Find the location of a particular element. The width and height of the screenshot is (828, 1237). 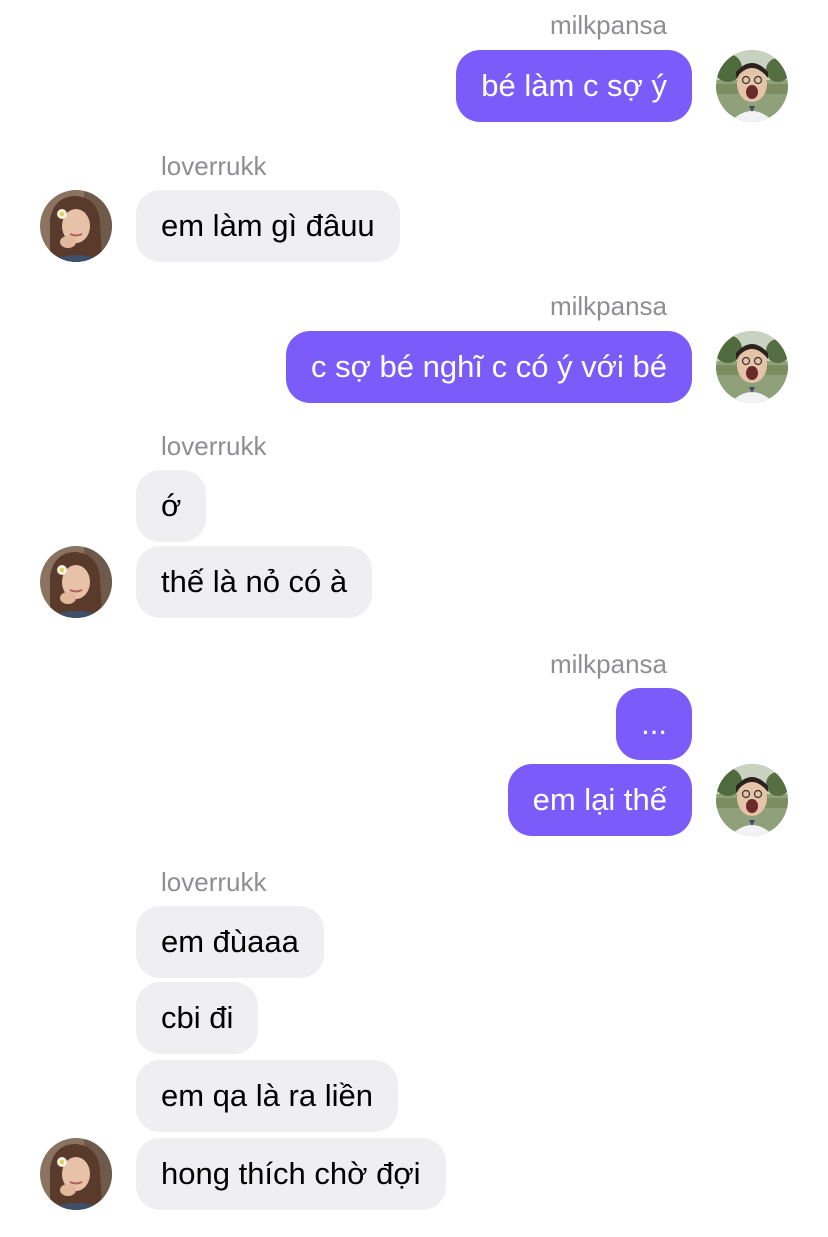

incoming-message-bubble: thế là nỏ có à is located at coordinates (254, 582).